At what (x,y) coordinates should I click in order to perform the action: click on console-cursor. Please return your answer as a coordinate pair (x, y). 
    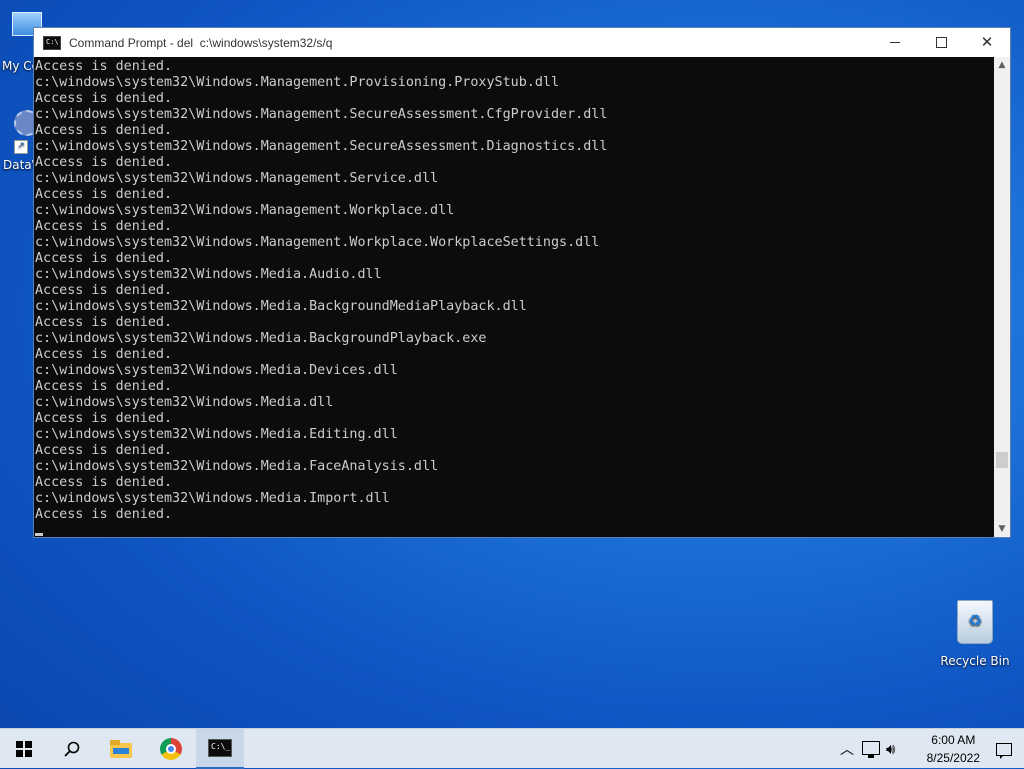
    Looking at the image, I should click on (39, 534).